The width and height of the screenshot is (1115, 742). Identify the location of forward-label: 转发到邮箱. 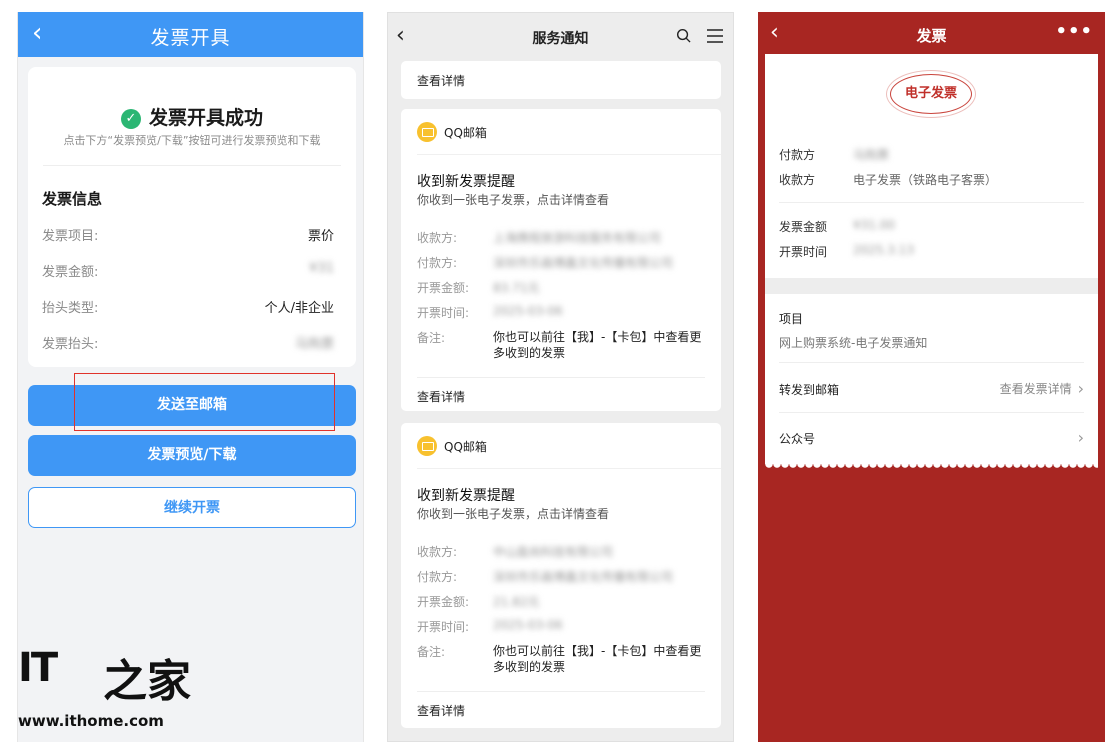
(809, 390).